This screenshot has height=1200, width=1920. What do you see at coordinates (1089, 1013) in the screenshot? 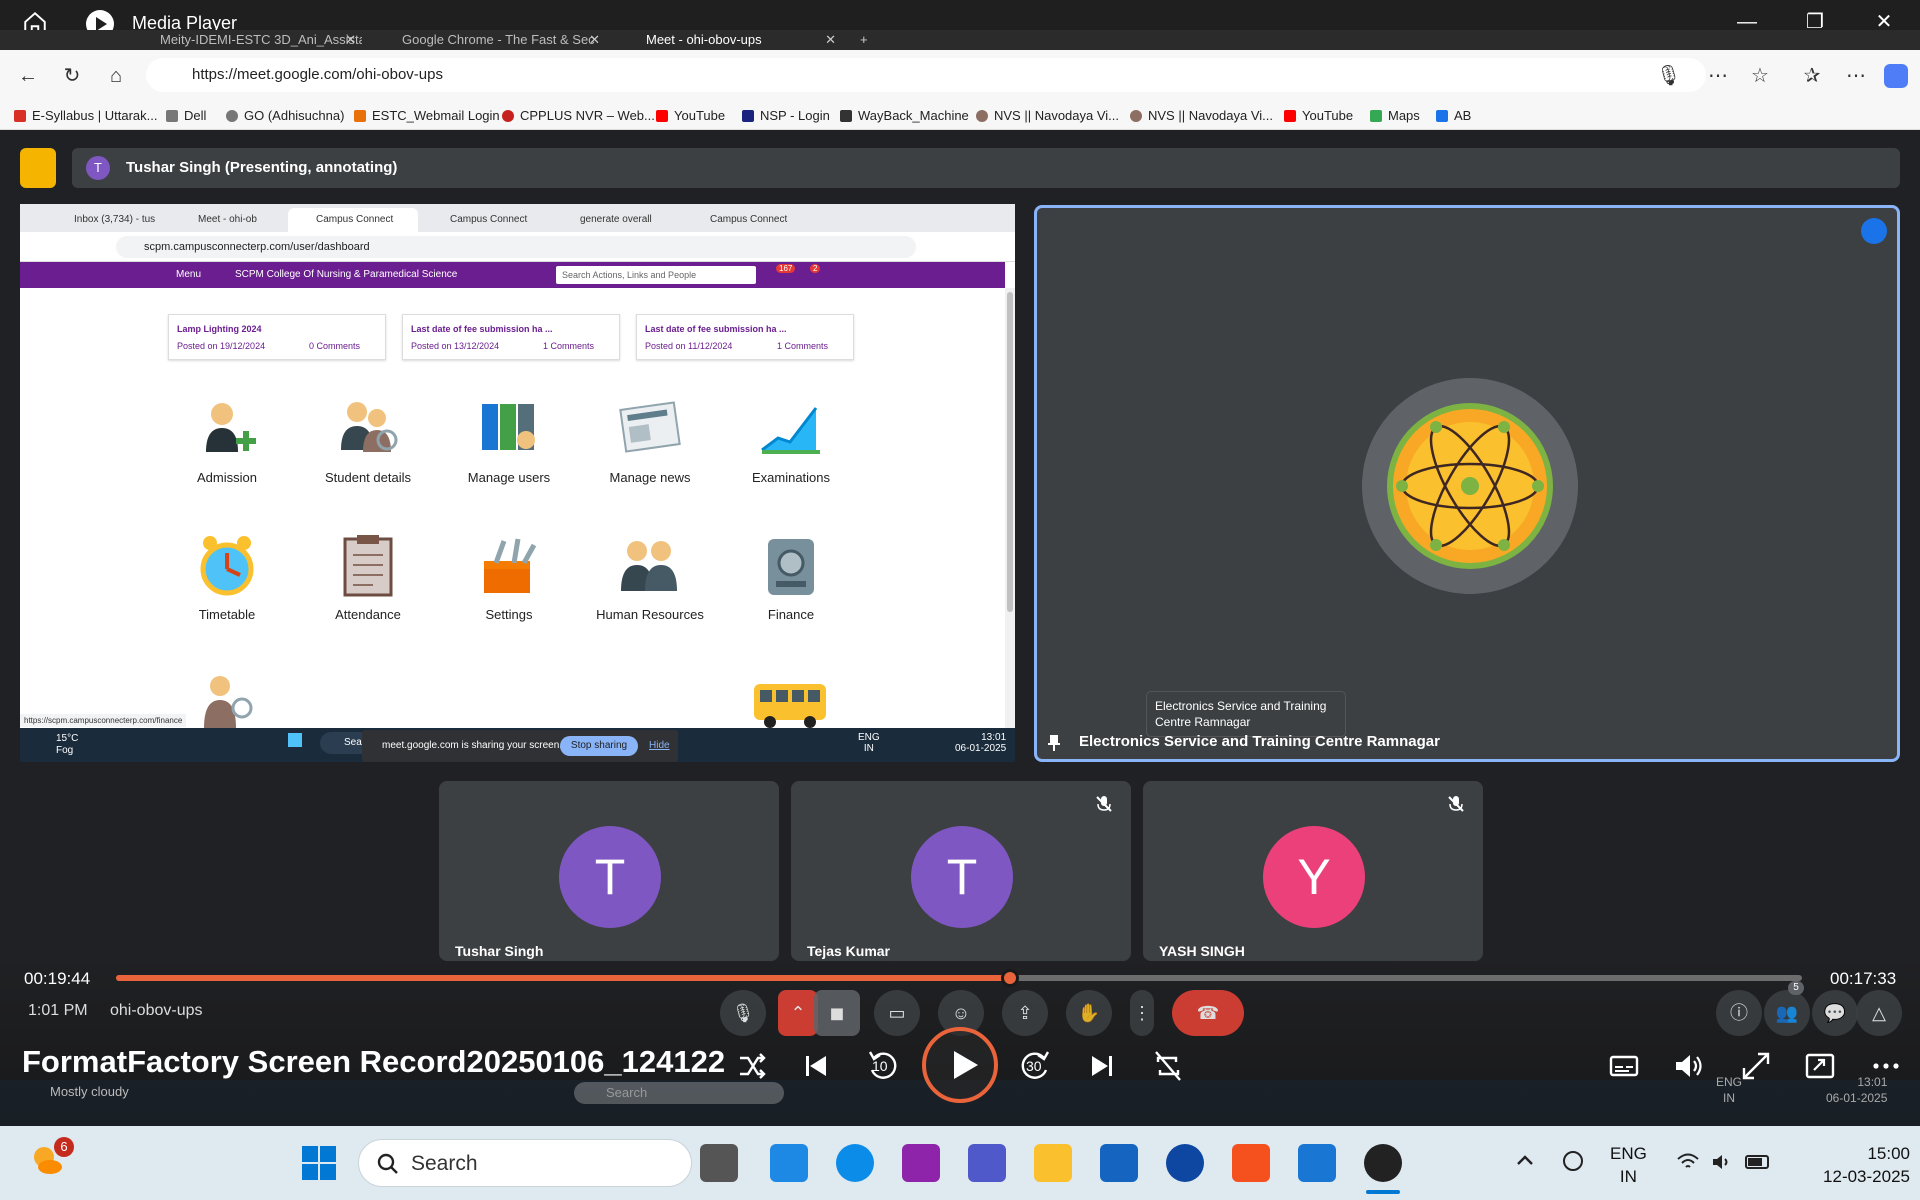
I see `raise-hand-button: ✋` at bounding box center [1089, 1013].